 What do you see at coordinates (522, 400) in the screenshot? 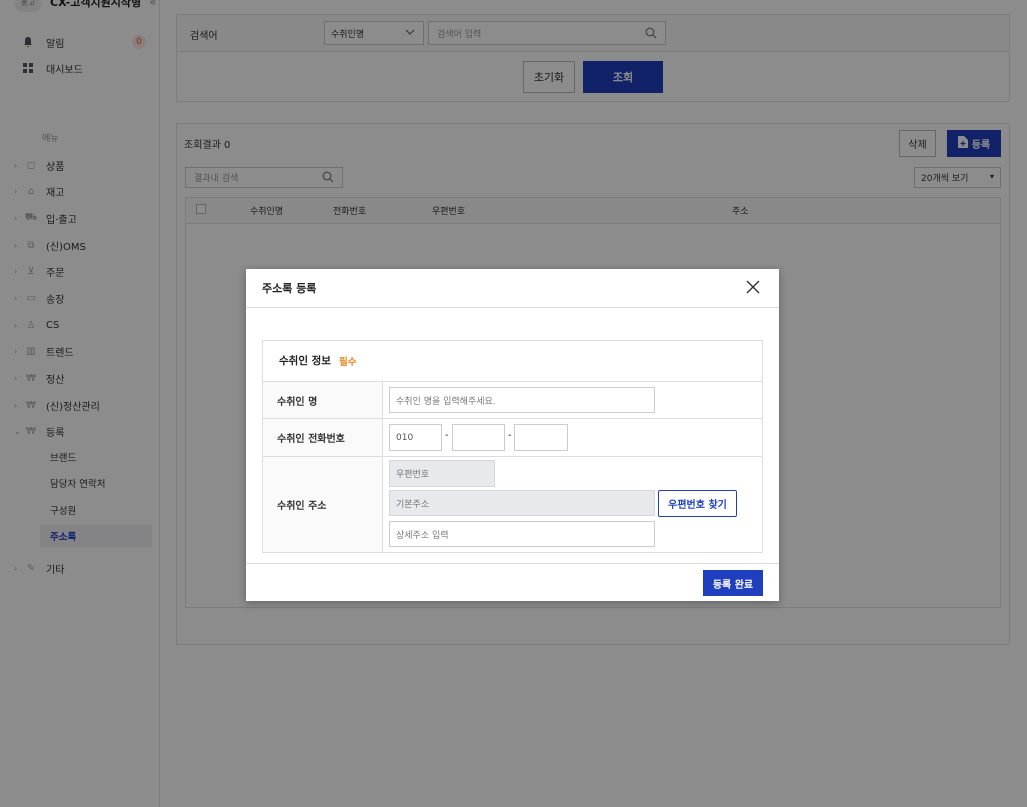
I see `recipient-name-input: 수취인 명을 입력해주세요.` at bounding box center [522, 400].